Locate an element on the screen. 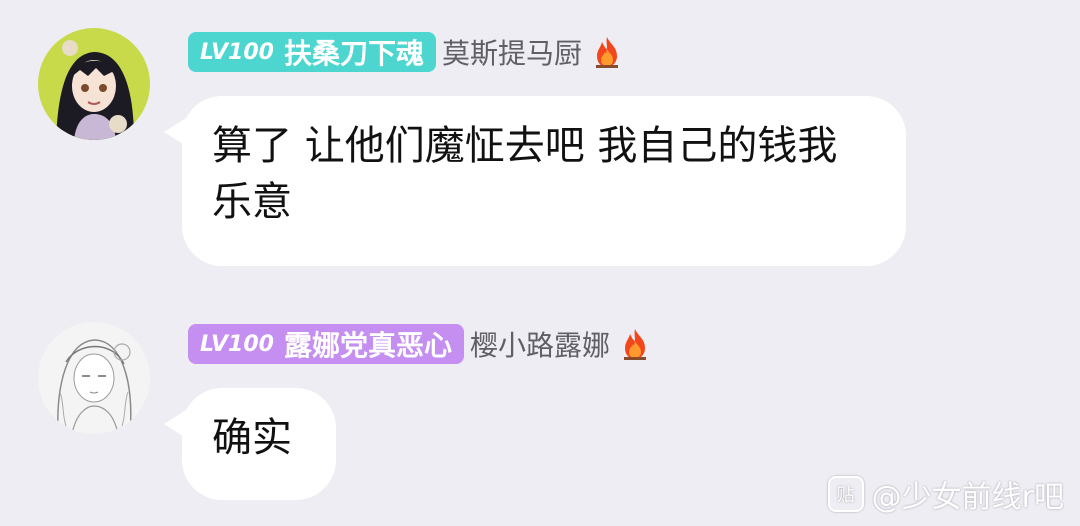 The height and width of the screenshot is (526, 1080). username: 莫斯提马厨 is located at coordinates (512, 52).